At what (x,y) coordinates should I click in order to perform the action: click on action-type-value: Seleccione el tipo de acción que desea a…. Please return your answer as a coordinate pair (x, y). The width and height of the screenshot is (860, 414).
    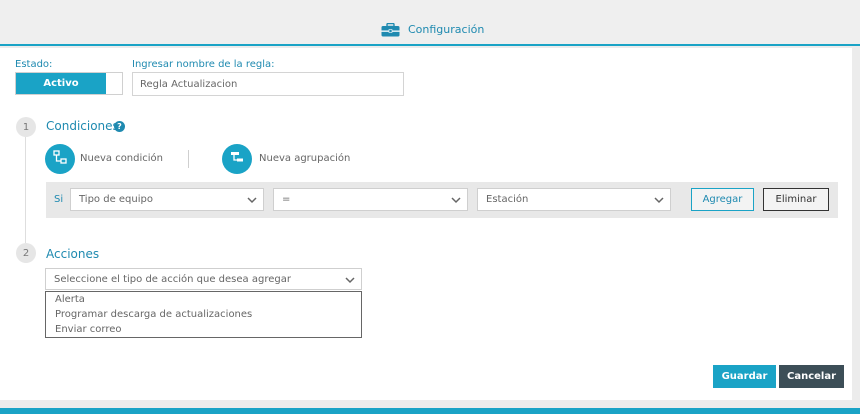
    Looking at the image, I should click on (172, 279).